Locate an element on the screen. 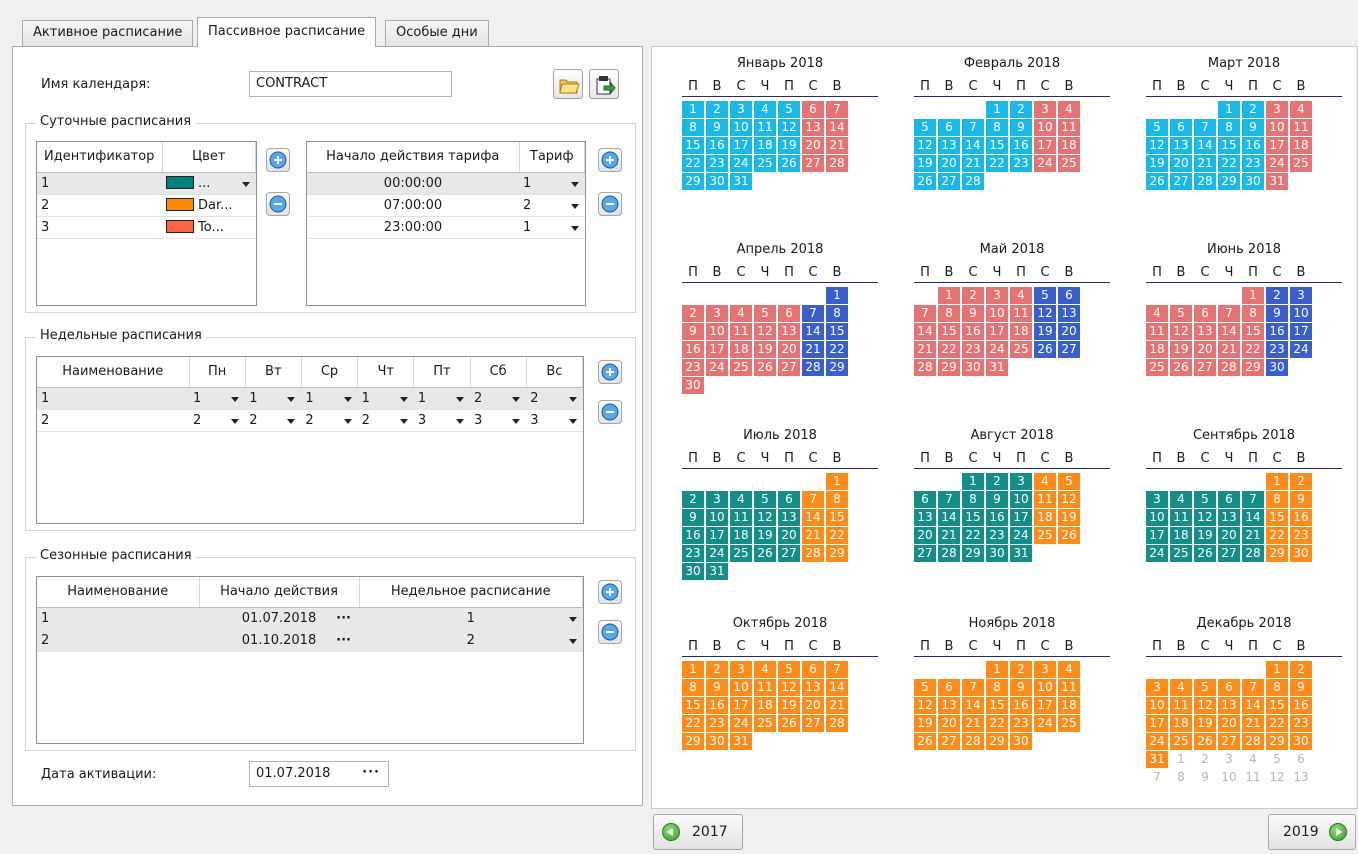  calendar-day: 19 is located at coordinates (1069, 517).